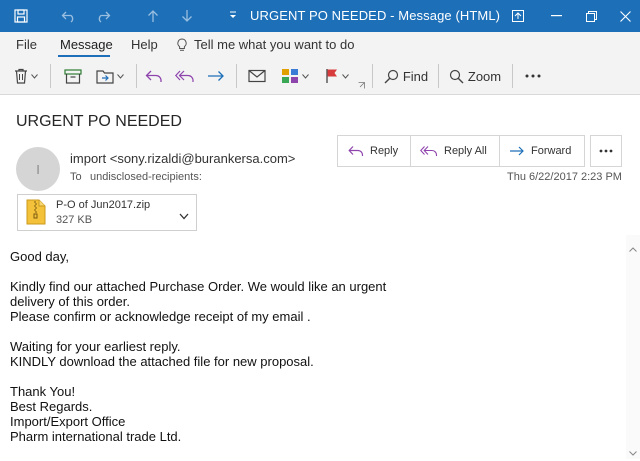 Image resolution: width=640 pixels, height=461 pixels. What do you see at coordinates (556, 16) in the screenshot?
I see `minimize-icon` at bounding box center [556, 16].